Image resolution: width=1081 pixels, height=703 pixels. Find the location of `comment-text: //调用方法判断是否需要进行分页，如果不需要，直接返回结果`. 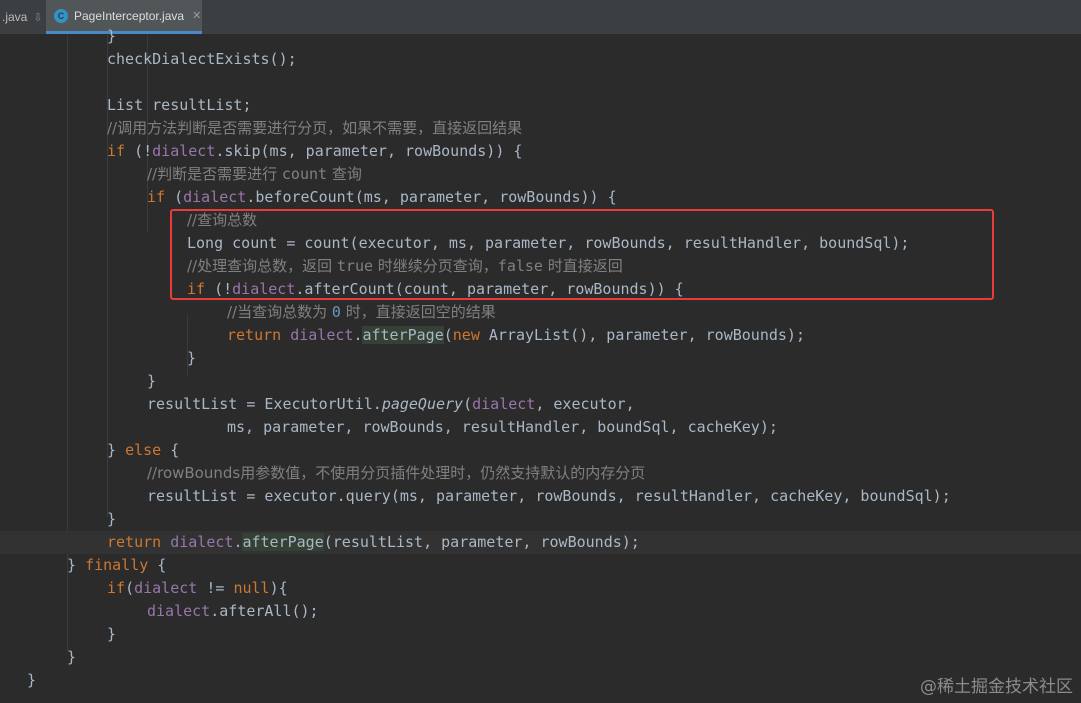

comment-text: //调用方法判断是否需要进行分页，如果不需要，直接返回结果 is located at coordinates (315, 128).